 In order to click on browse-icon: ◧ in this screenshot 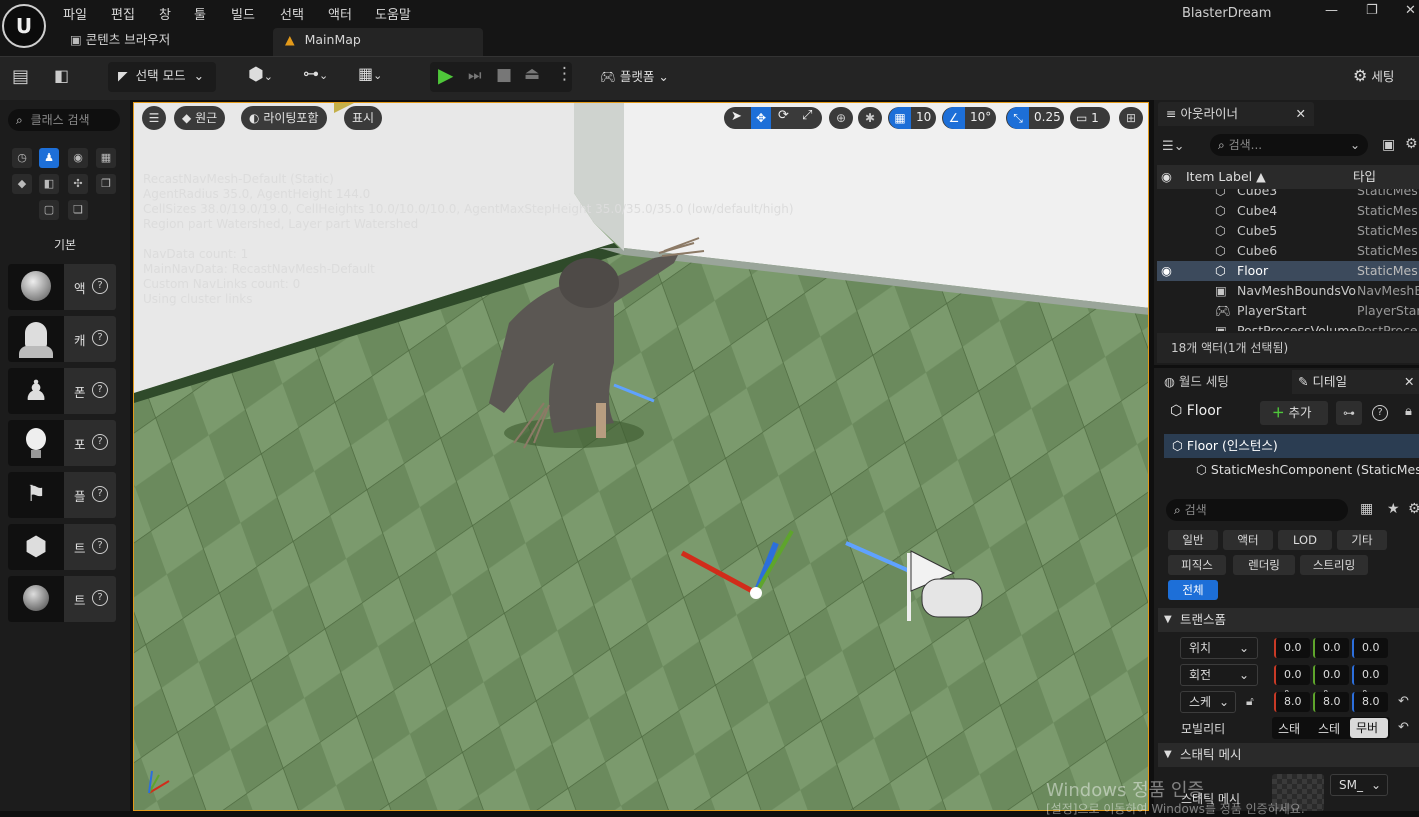, I will do `click(61, 75)`.